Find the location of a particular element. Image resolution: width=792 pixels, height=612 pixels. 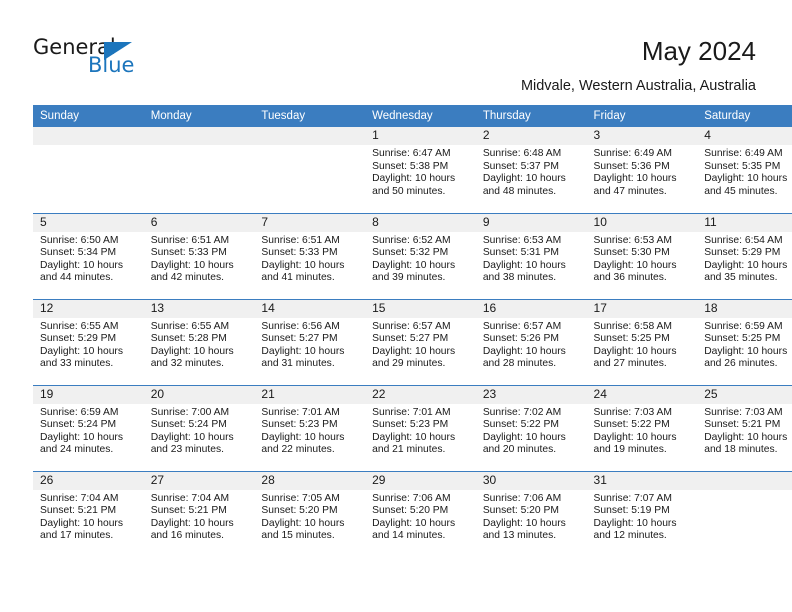

day-number: 1 is located at coordinates (420, 136).